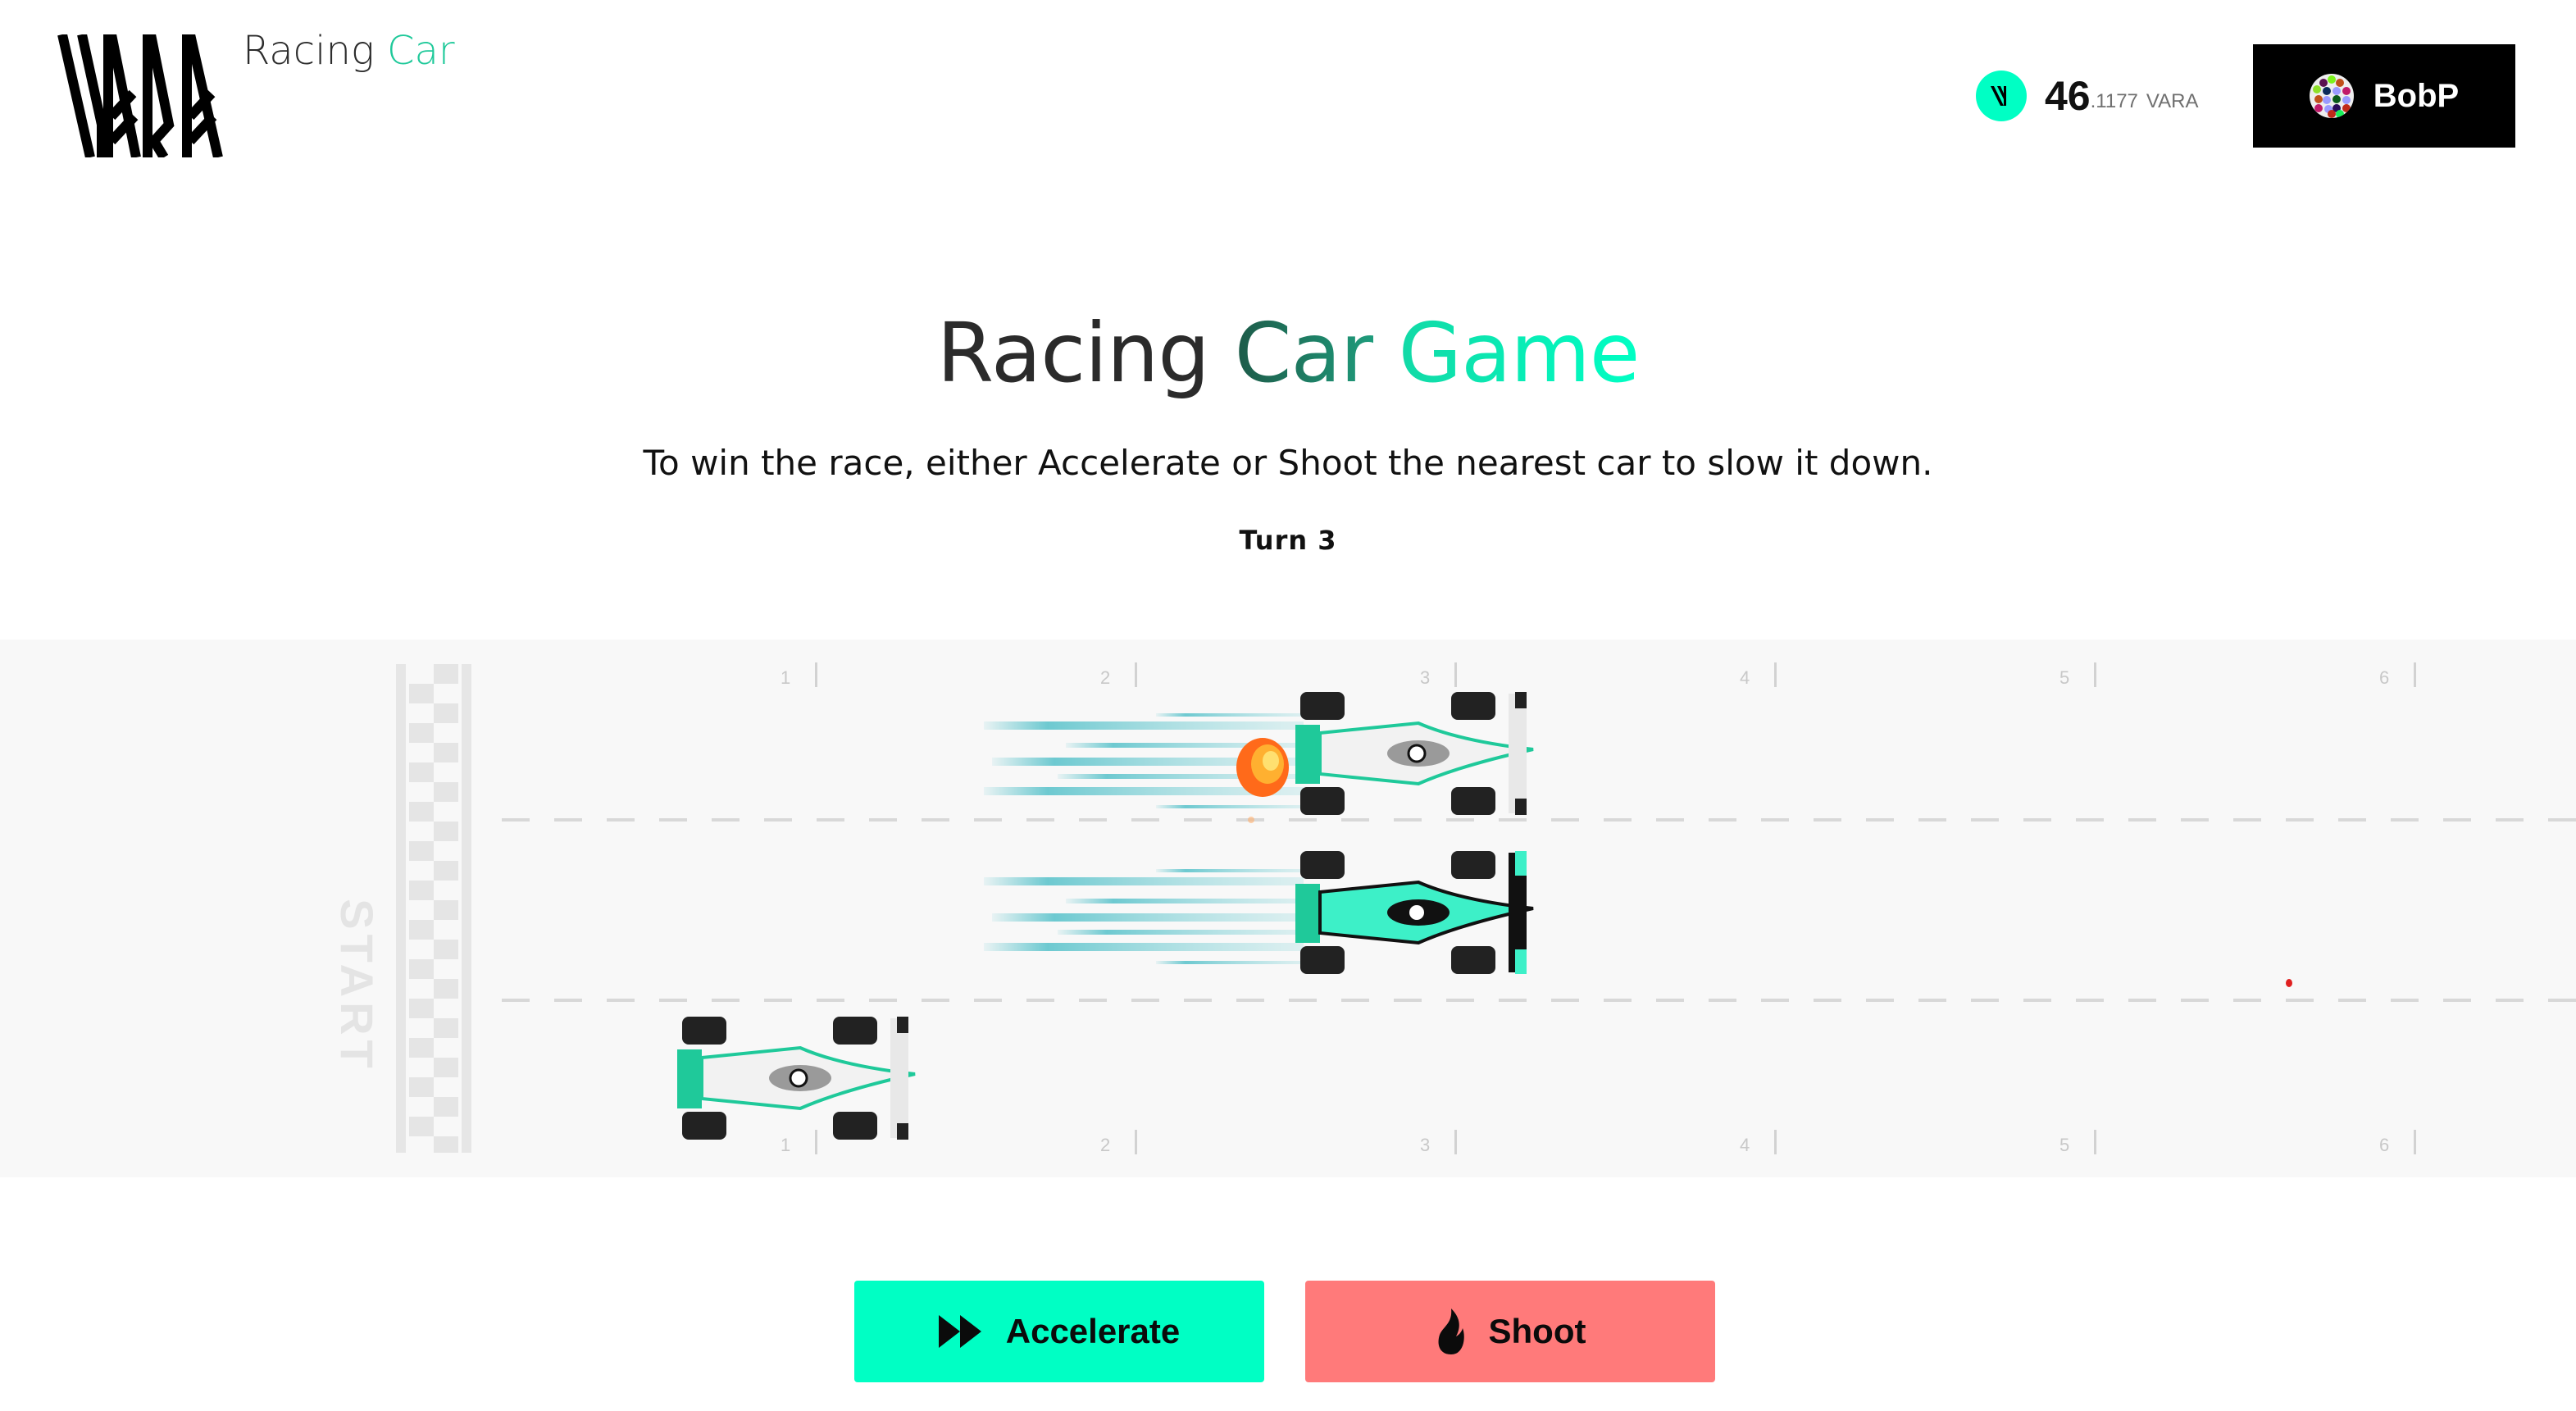 Image resolution: width=2576 pixels, height=1411 pixels. What do you see at coordinates (786, 677) in the screenshot?
I see `distance-marker-label: 1` at bounding box center [786, 677].